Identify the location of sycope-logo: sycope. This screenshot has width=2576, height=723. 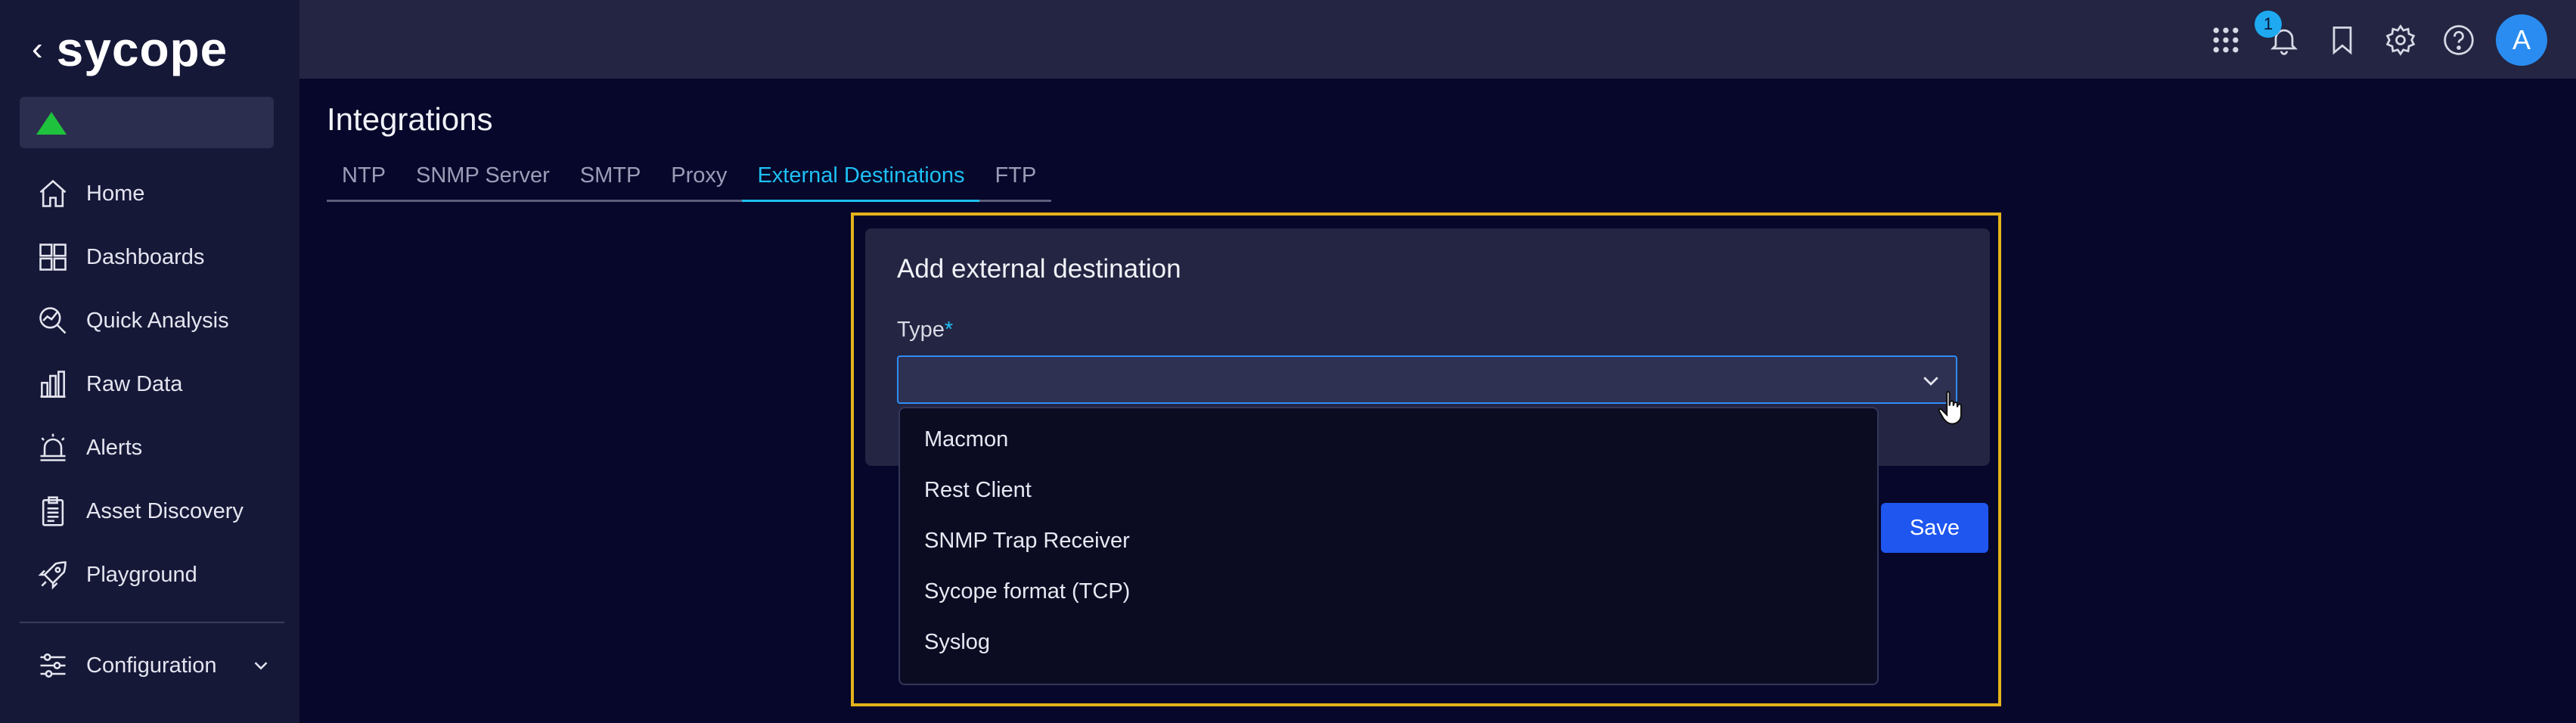
(142, 49).